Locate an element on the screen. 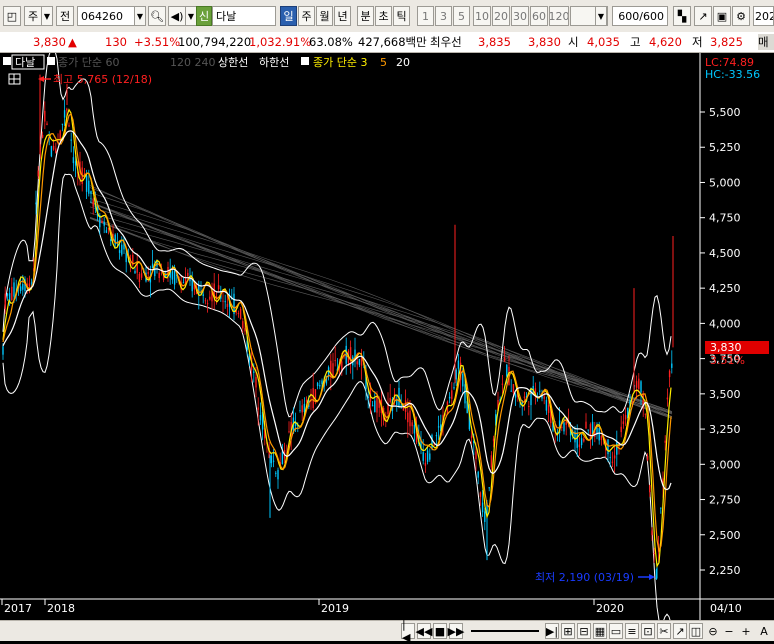  interval-dropdown-icon: ▼ is located at coordinates (601, 16).